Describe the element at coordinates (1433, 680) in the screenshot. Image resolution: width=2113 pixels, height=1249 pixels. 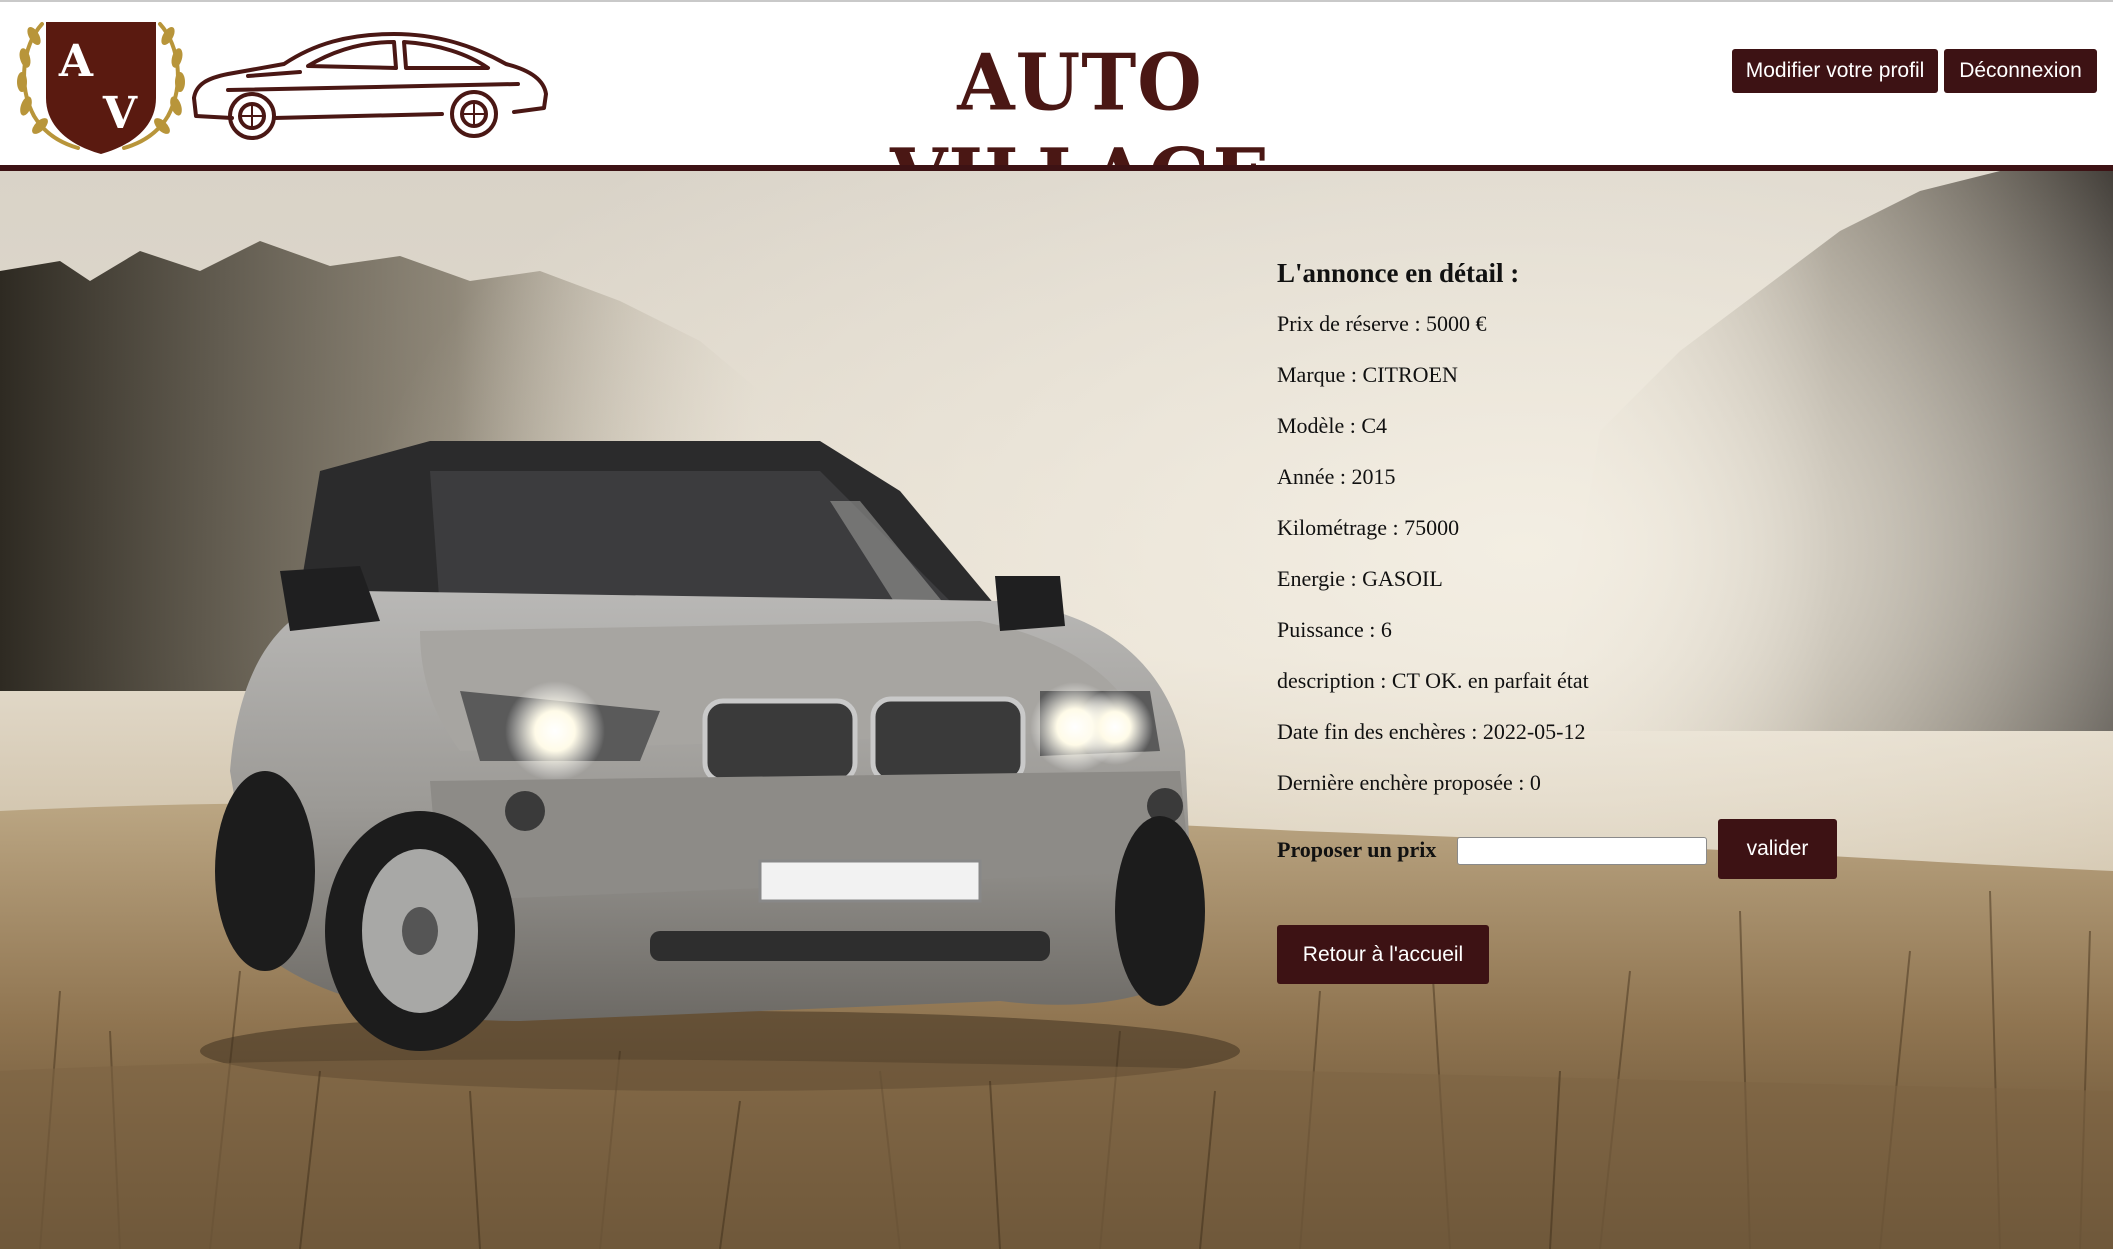
I see `detail-description: description : CT OK. en parfait état` at that location.